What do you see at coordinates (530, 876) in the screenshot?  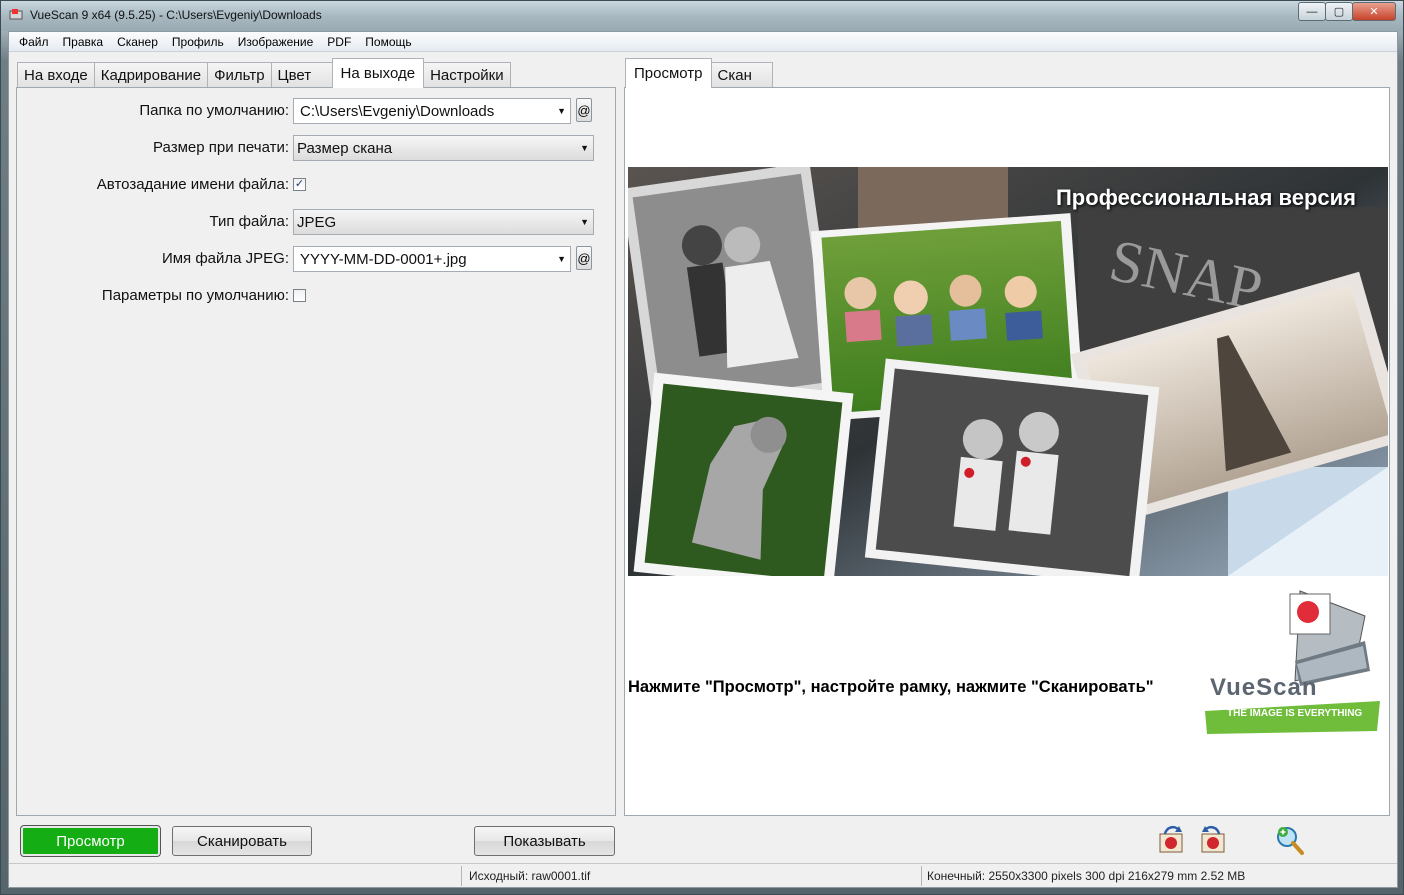 I see `status-source: Исходный: raw0001.tif` at bounding box center [530, 876].